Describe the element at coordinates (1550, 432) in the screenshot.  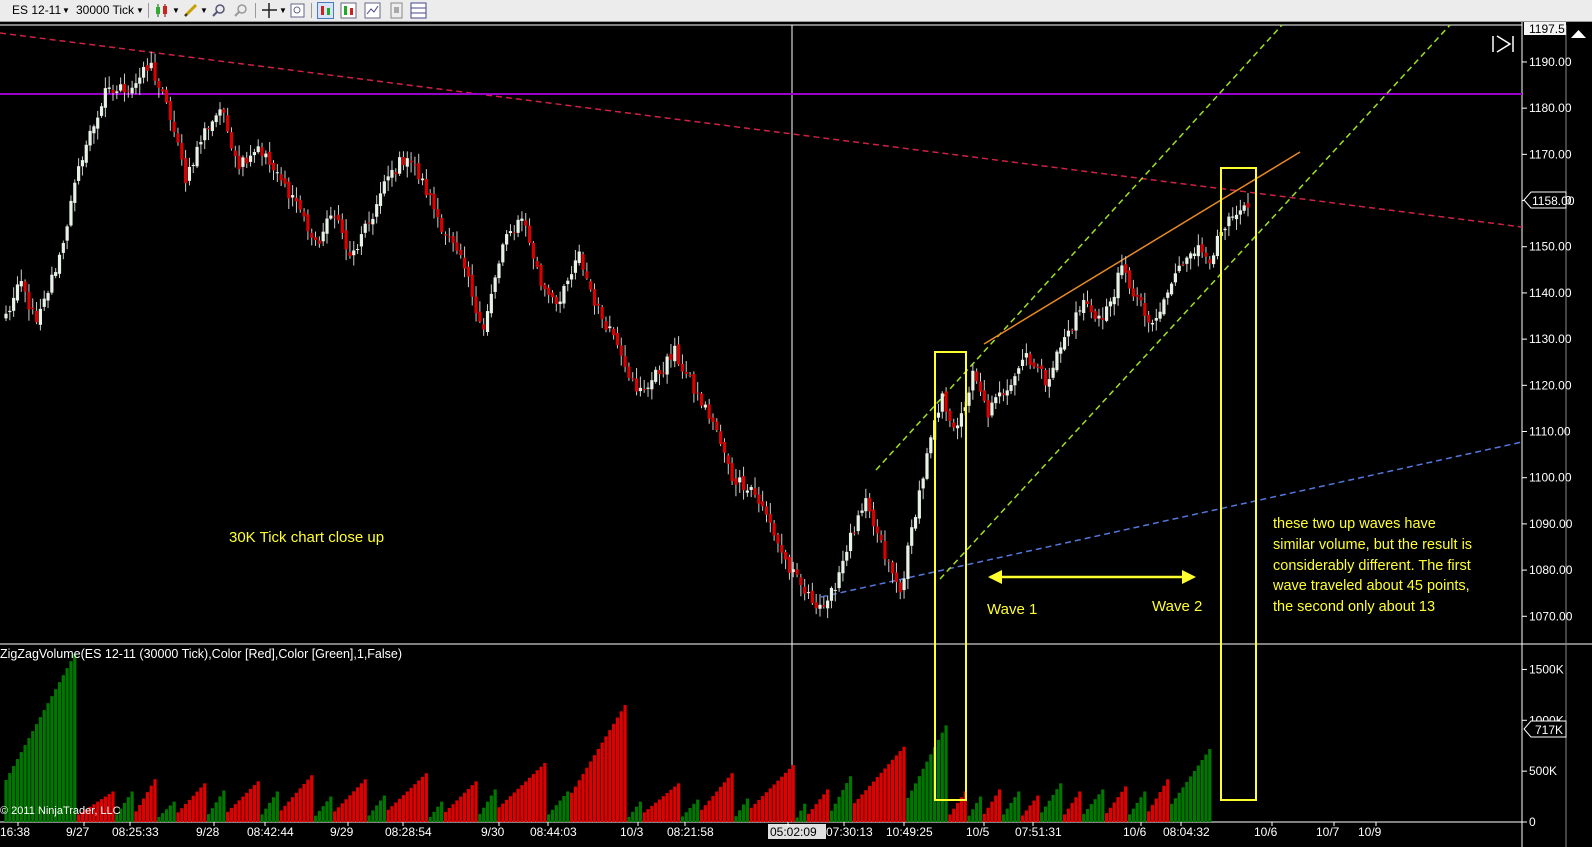
I see `price-tick-label: 1110.00` at that location.